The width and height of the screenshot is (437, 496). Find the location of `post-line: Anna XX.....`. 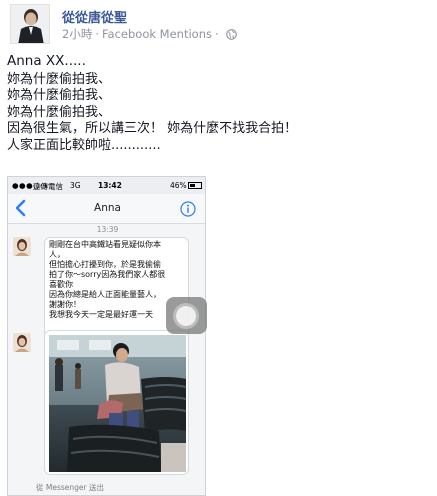

post-line: Anna XX..... is located at coordinates (46, 61).